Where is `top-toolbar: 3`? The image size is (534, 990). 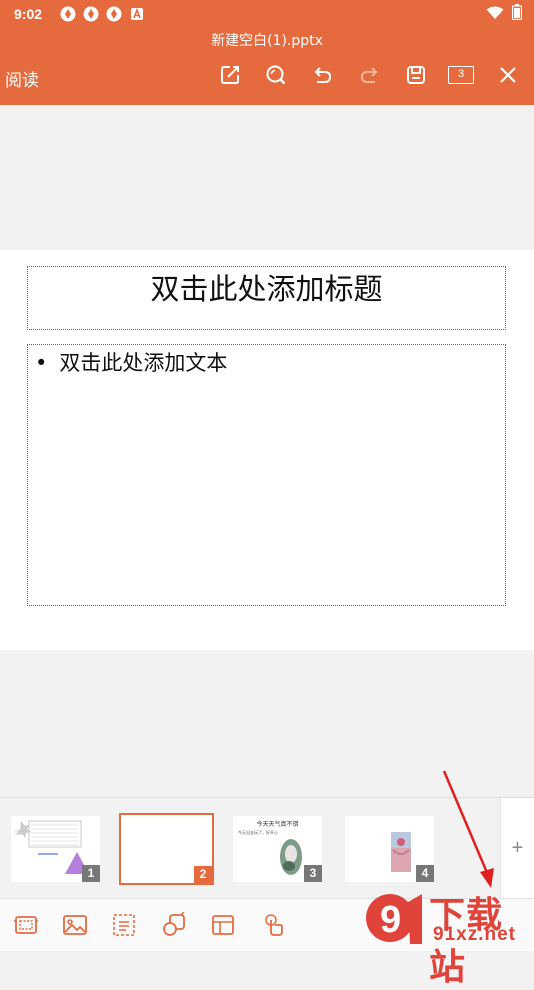 top-toolbar: 3 is located at coordinates (370, 75).